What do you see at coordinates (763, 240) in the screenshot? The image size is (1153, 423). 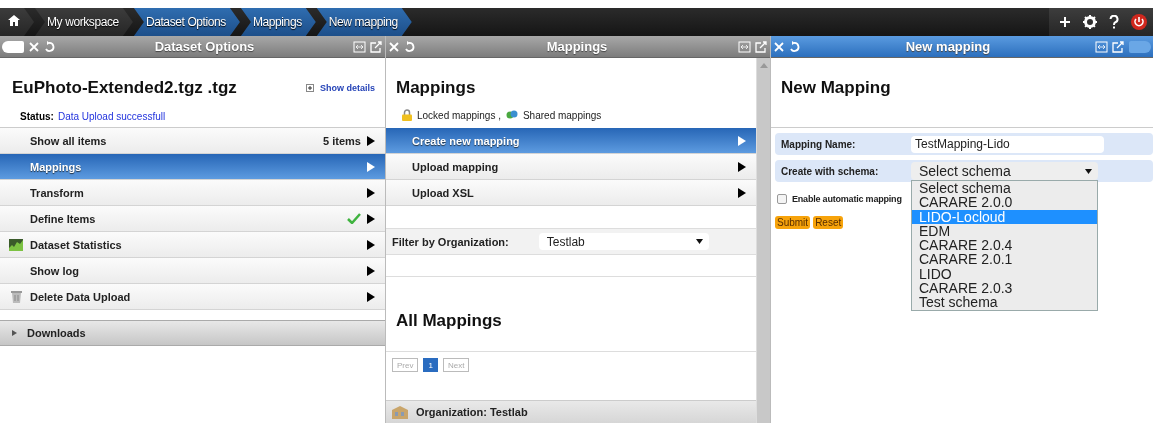 I see `scrollbar` at bounding box center [763, 240].